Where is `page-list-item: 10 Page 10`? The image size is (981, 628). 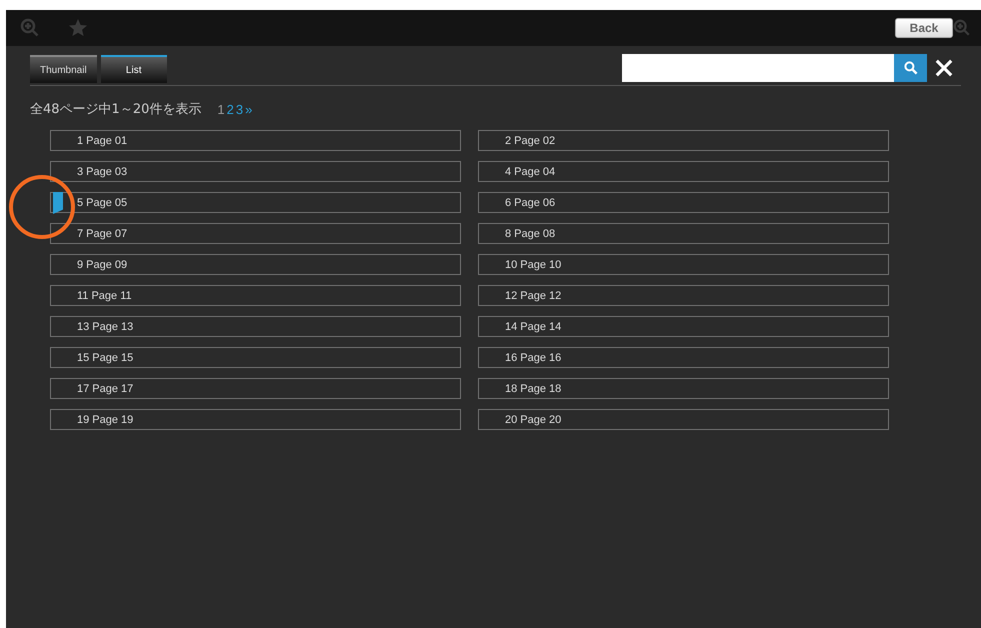 page-list-item: 10 Page 10 is located at coordinates (683, 264).